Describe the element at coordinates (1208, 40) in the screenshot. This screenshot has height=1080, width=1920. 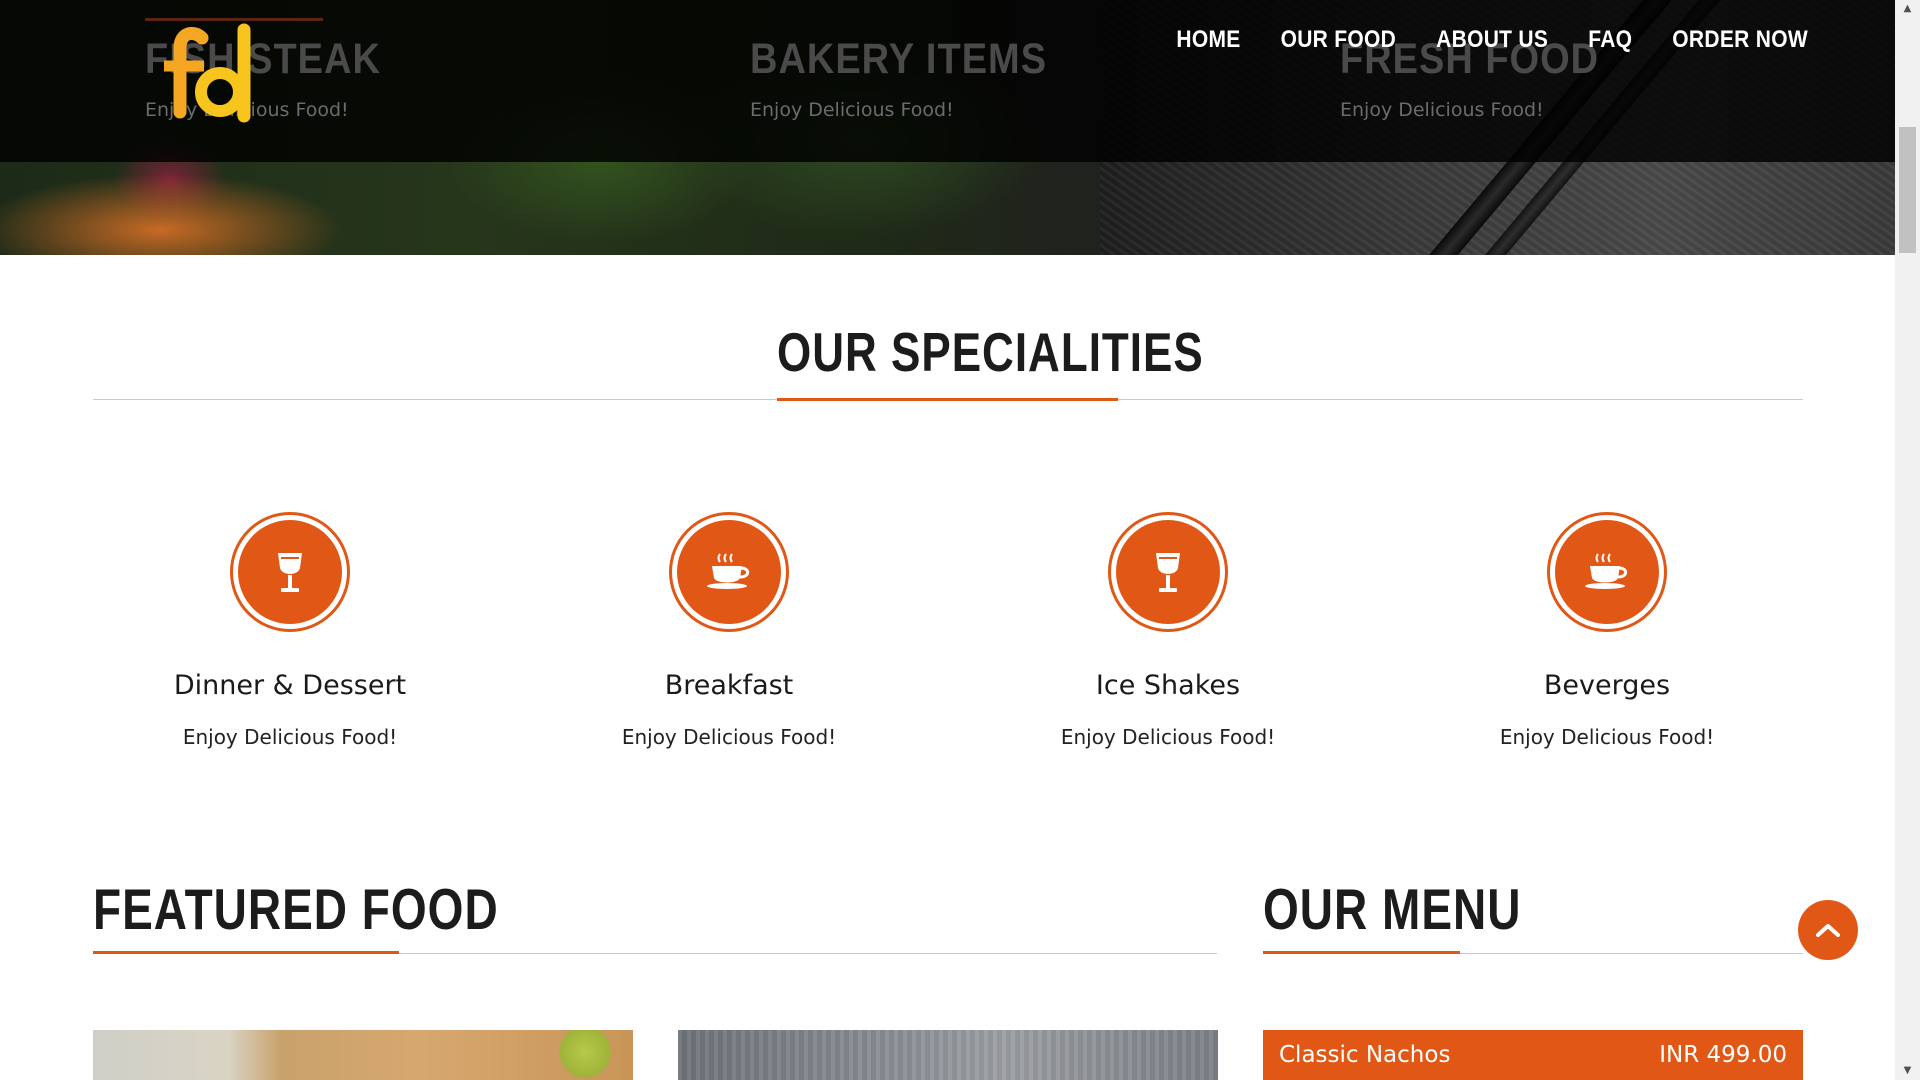
I see `nav-home: HOME` at that location.